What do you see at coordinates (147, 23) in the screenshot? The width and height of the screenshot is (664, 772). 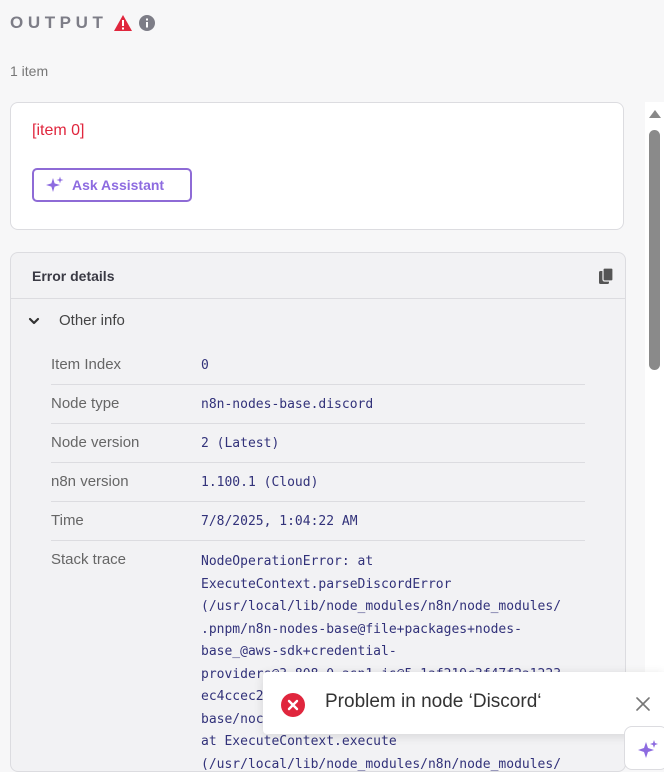 I see `info-circle-icon` at bounding box center [147, 23].